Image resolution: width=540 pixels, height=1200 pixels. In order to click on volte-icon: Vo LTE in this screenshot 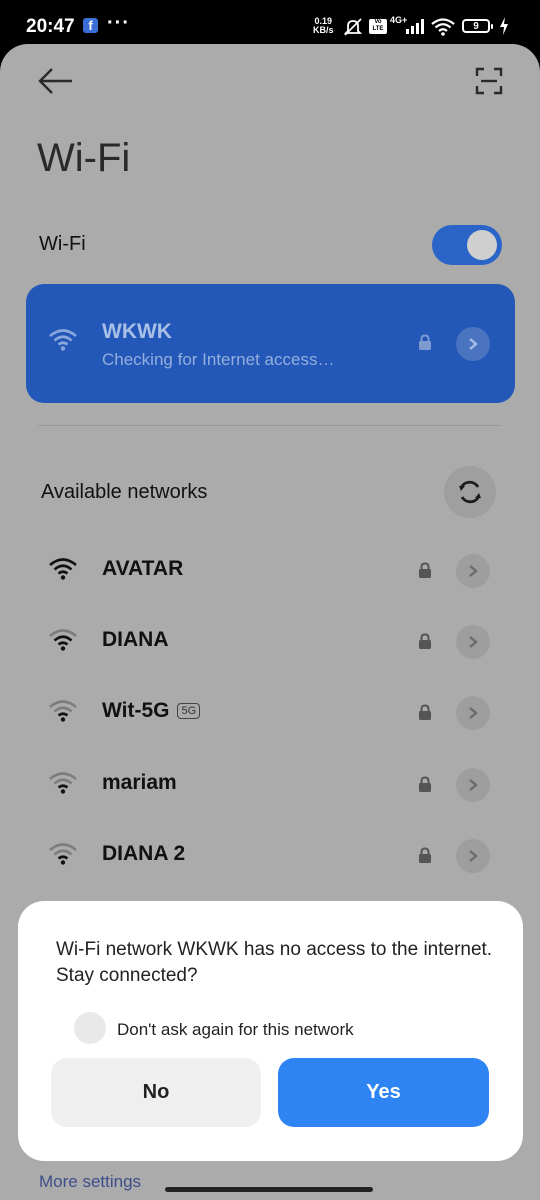, I will do `click(378, 26)`.